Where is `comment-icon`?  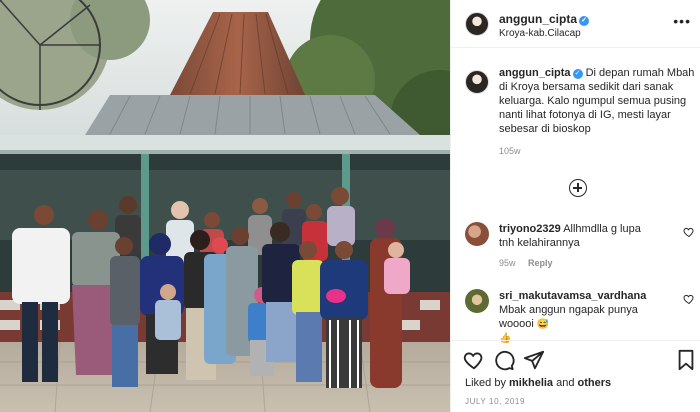 comment-icon is located at coordinates (504, 360).